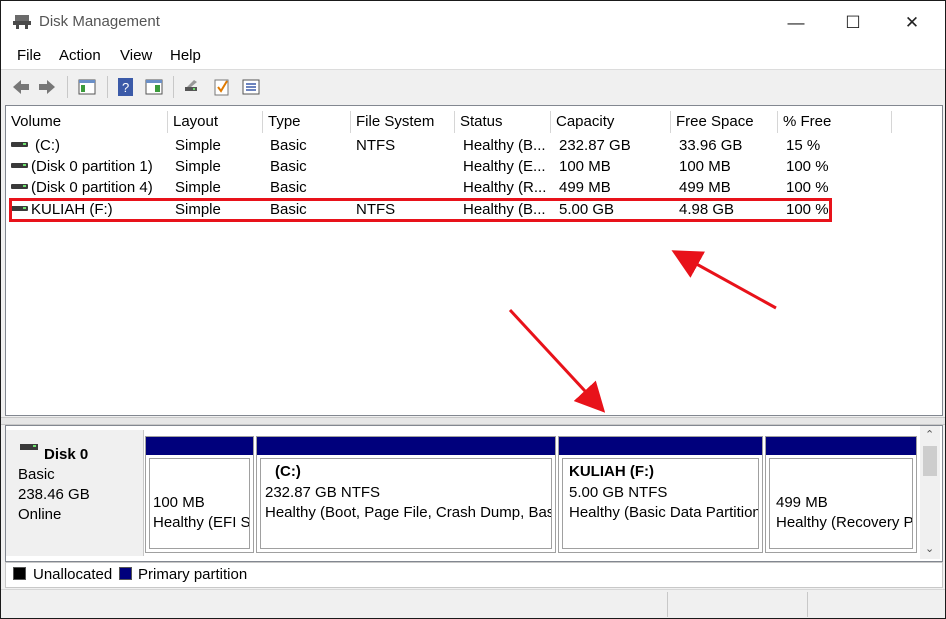  What do you see at coordinates (92, 187) in the screenshot?
I see `volume-name: (Disk 0 partition 4)` at bounding box center [92, 187].